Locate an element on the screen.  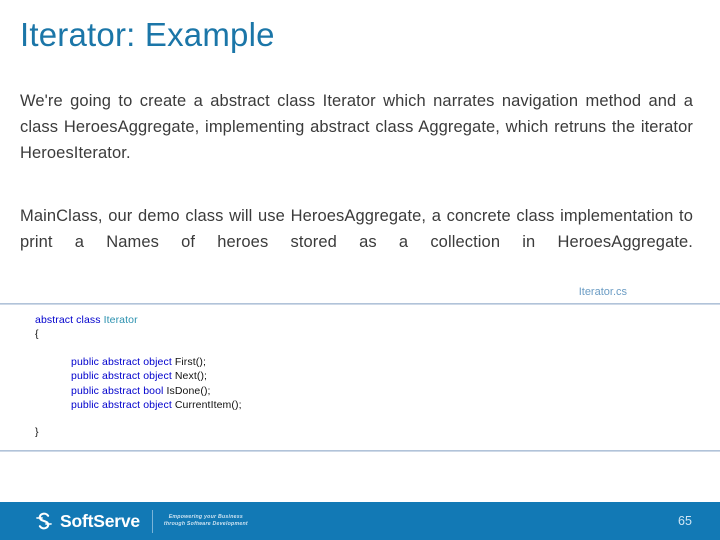
page-number: 65 is located at coordinates (685, 521).